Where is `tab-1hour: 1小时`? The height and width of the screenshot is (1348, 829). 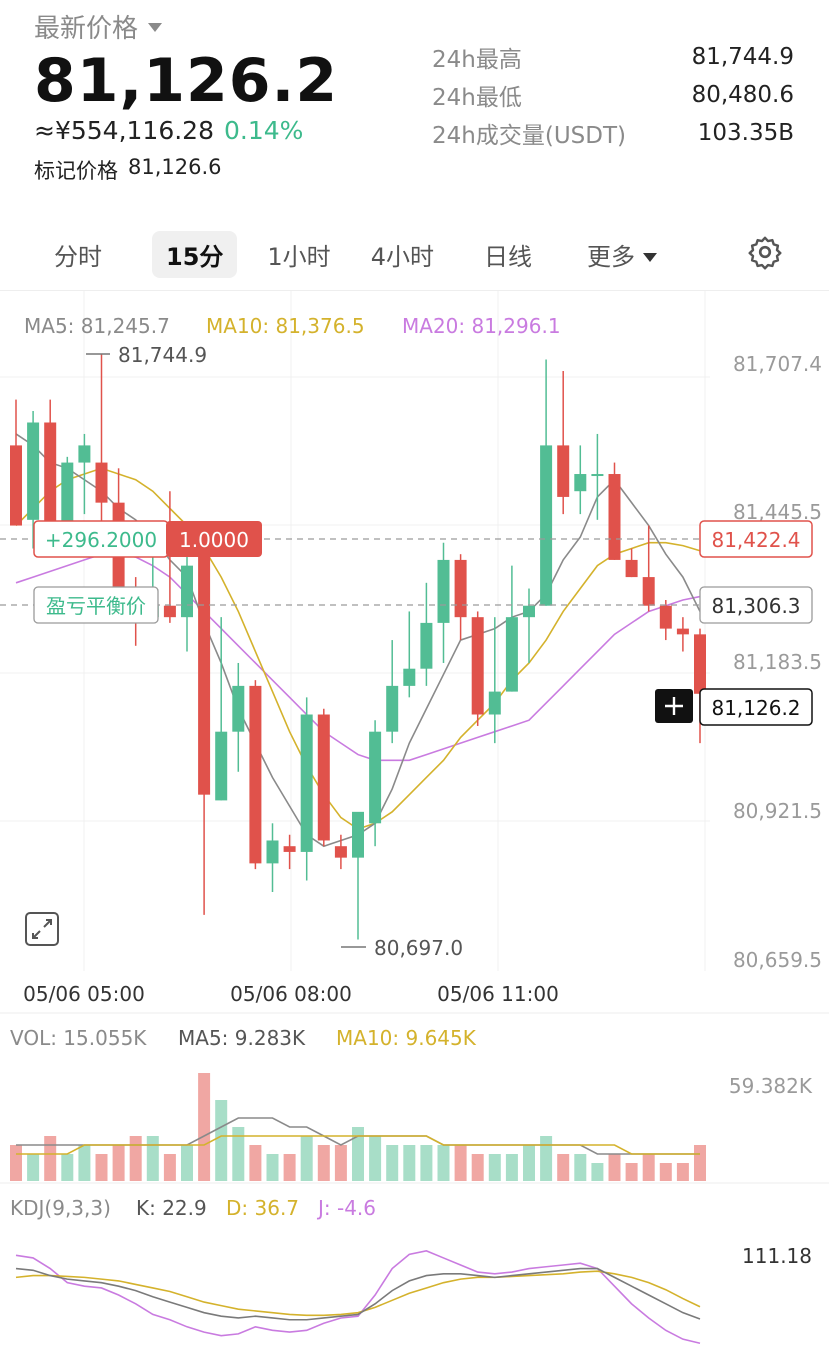
tab-1hour: 1小时 is located at coordinates (298, 254).